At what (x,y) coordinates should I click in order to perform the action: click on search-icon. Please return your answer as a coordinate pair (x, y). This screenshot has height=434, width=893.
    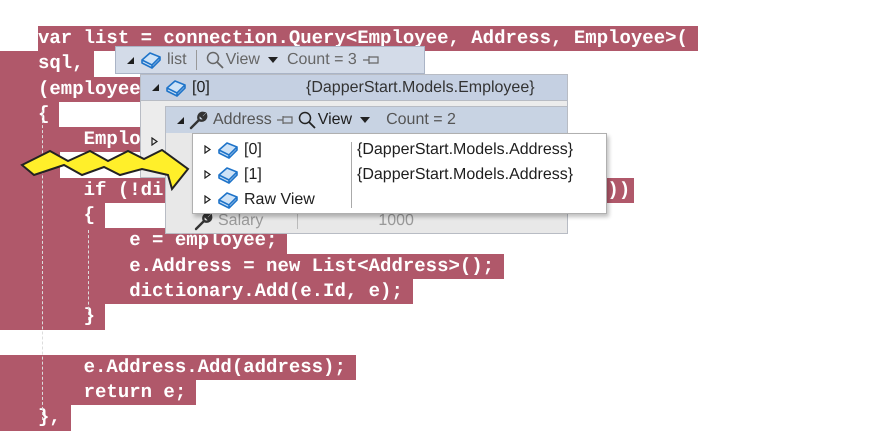
    Looking at the image, I should click on (307, 120).